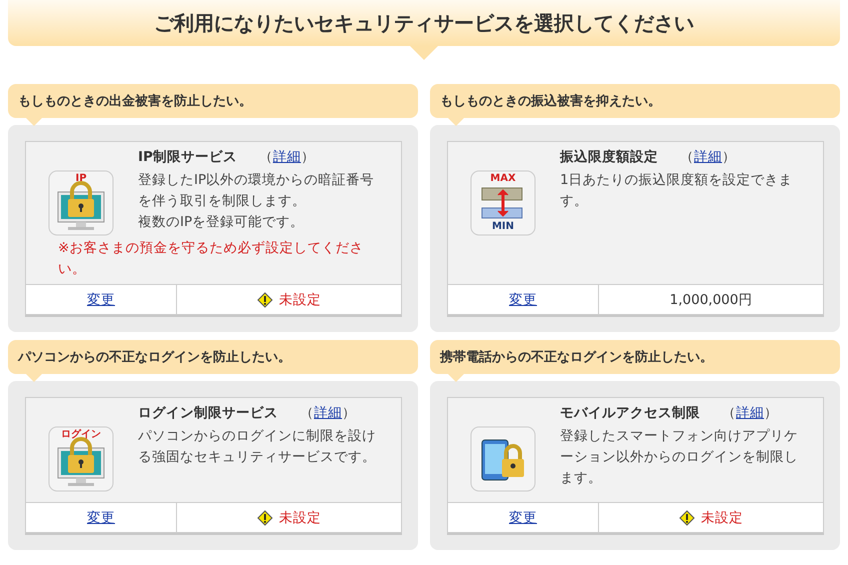 The image size is (848, 565). Describe the element at coordinates (424, 23) in the screenshot. I see `page-title: ご利用になりたいセキュリティサービスを選択してください` at that location.